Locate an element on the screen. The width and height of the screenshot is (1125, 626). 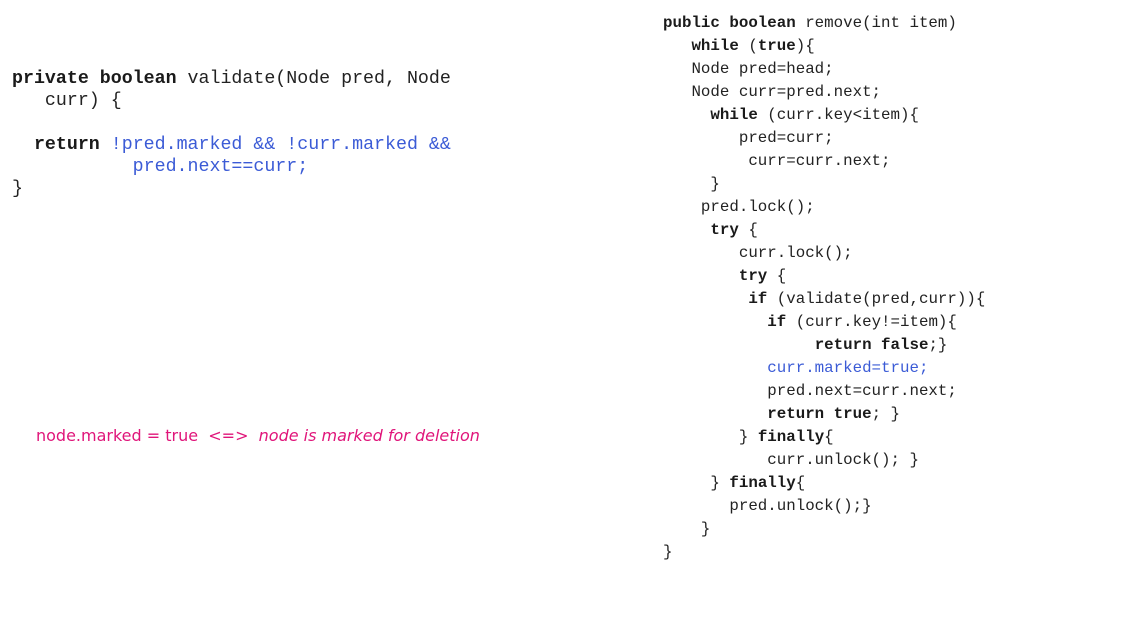
remove-line-18: return true; } is located at coordinates (824, 414).